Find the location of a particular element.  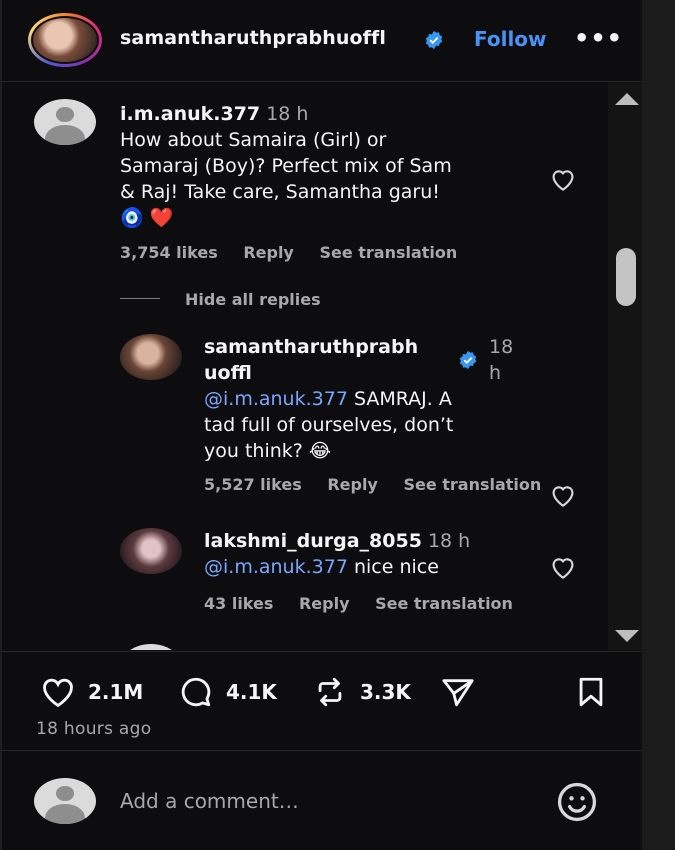

reply-likes: 5,527 likes is located at coordinates (253, 484).